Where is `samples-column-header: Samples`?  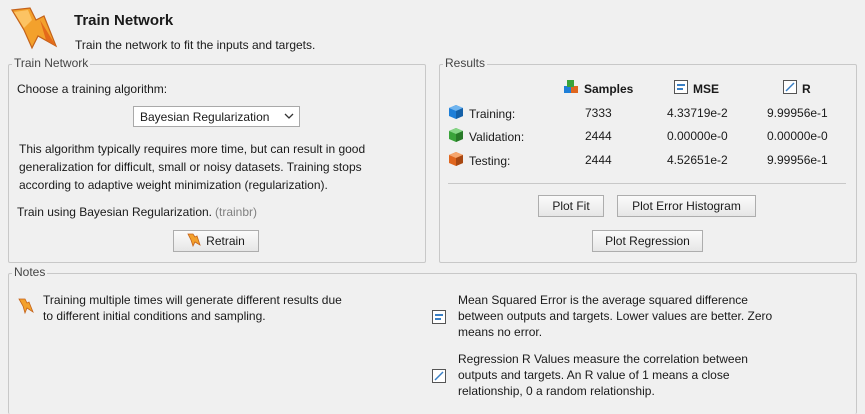
samples-column-header: Samples is located at coordinates (598, 88).